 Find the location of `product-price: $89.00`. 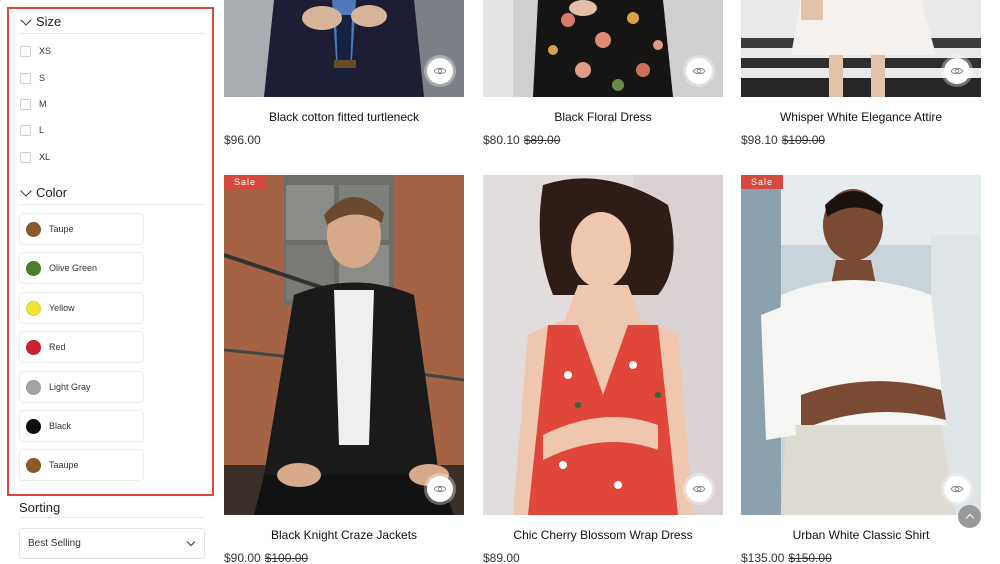

product-price: $89.00 is located at coordinates (501, 557).